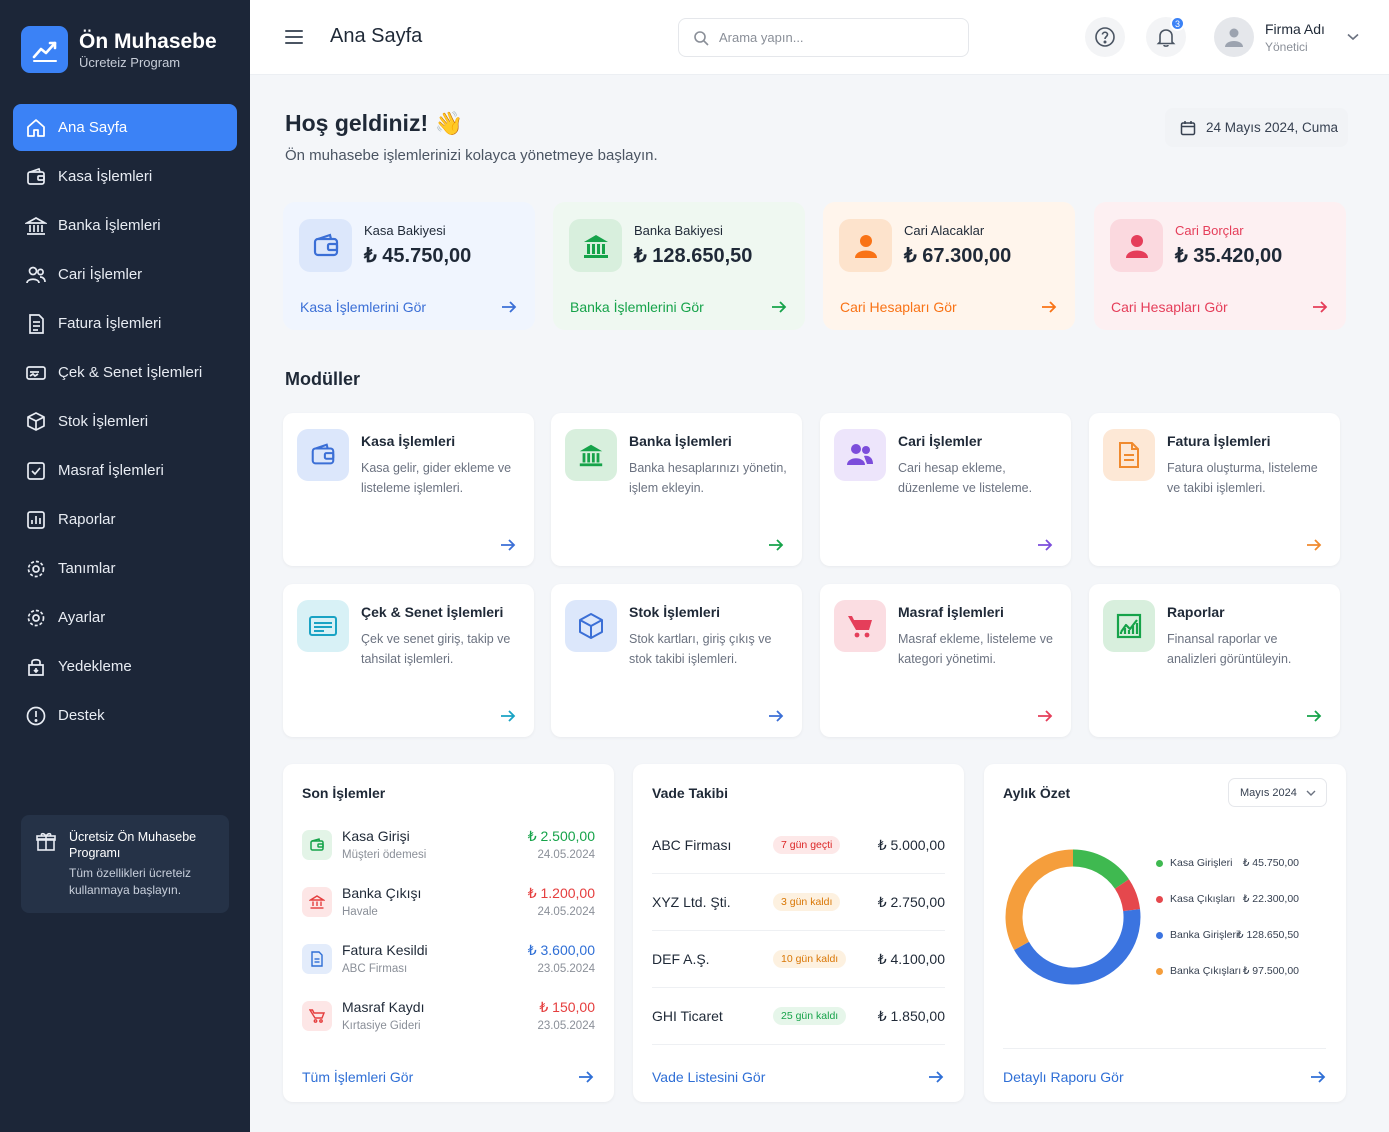  What do you see at coordinates (81, 715) in the screenshot?
I see `sidebar-item-label: Destek` at bounding box center [81, 715].